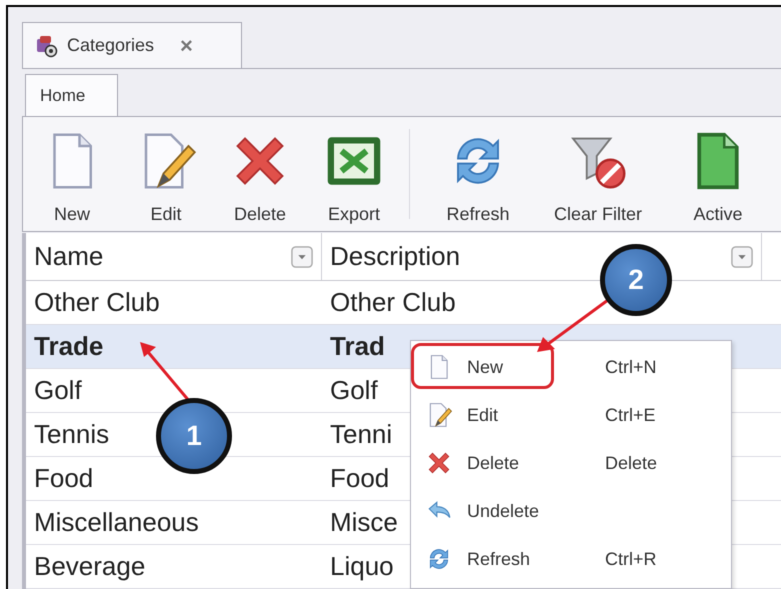 The width and height of the screenshot is (781, 589). I want to click on ribbon-tab: Home, so click(71, 95).